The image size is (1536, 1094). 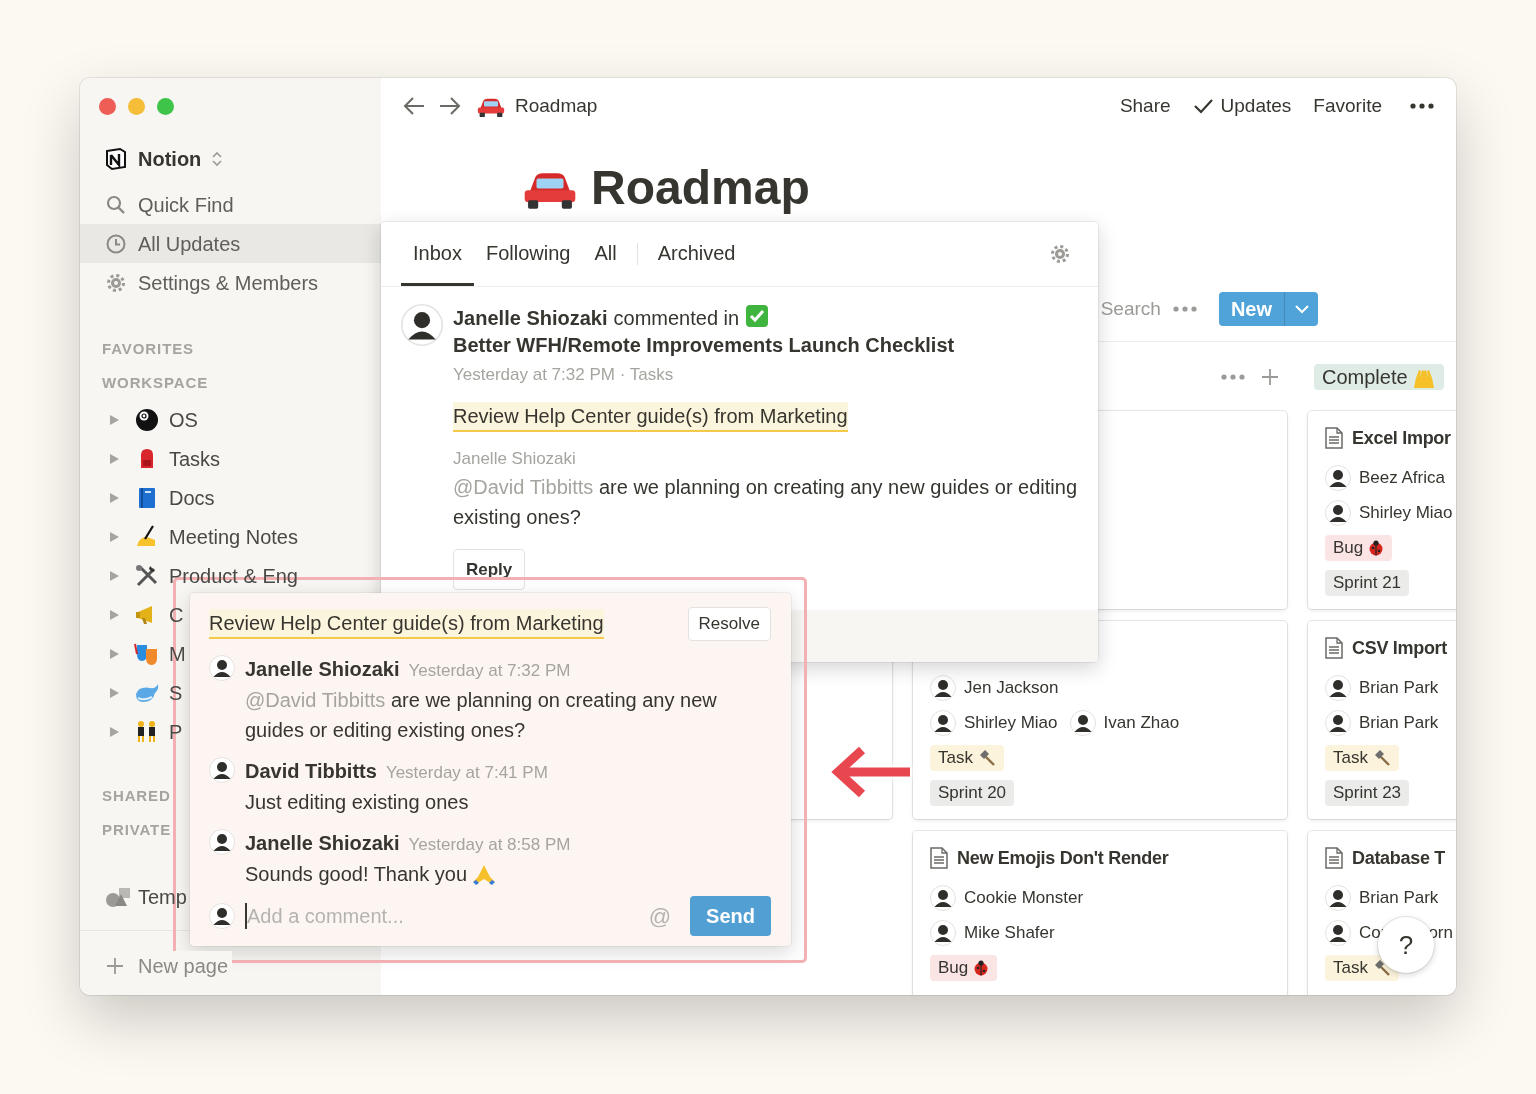 I want to click on reply-button: Reply, so click(x=489, y=569).